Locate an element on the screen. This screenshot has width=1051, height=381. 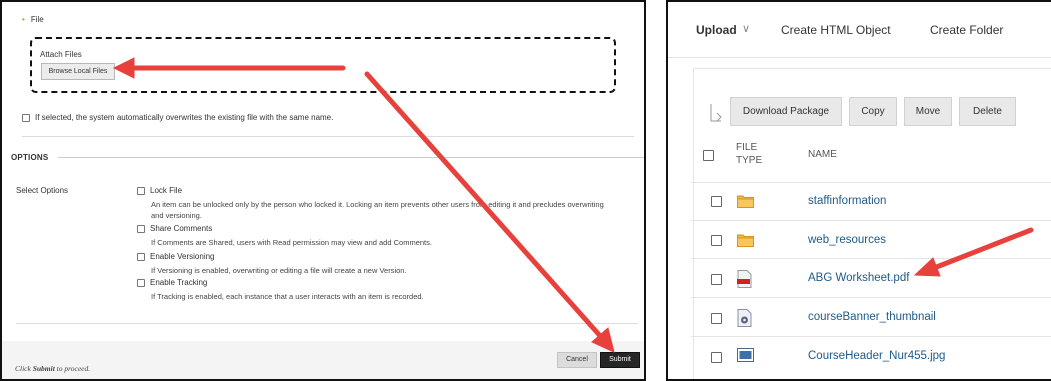
proceed-bold: Submit is located at coordinates (43, 368).